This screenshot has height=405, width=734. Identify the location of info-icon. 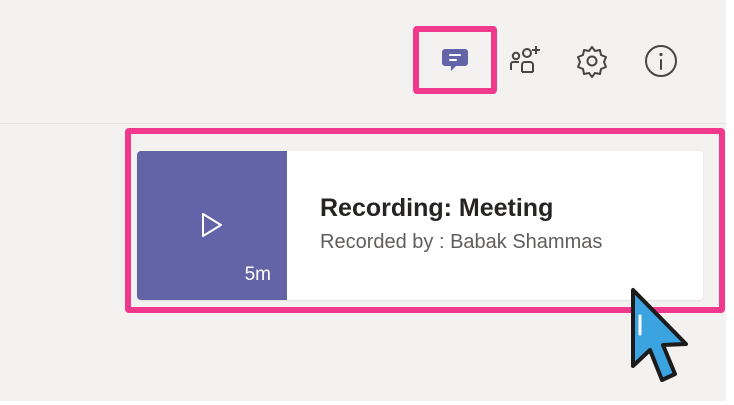
(661, 61).